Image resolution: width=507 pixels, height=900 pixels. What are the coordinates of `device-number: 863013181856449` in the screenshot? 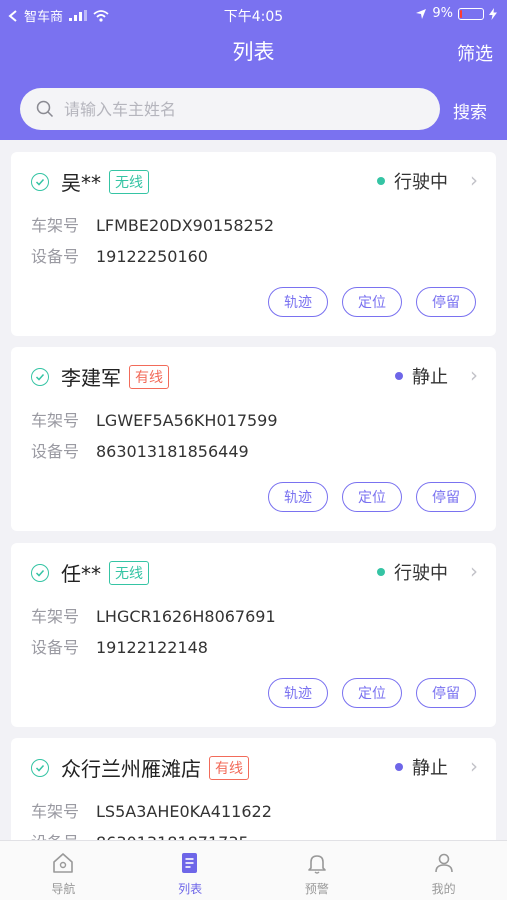 It's located at (172, 451).